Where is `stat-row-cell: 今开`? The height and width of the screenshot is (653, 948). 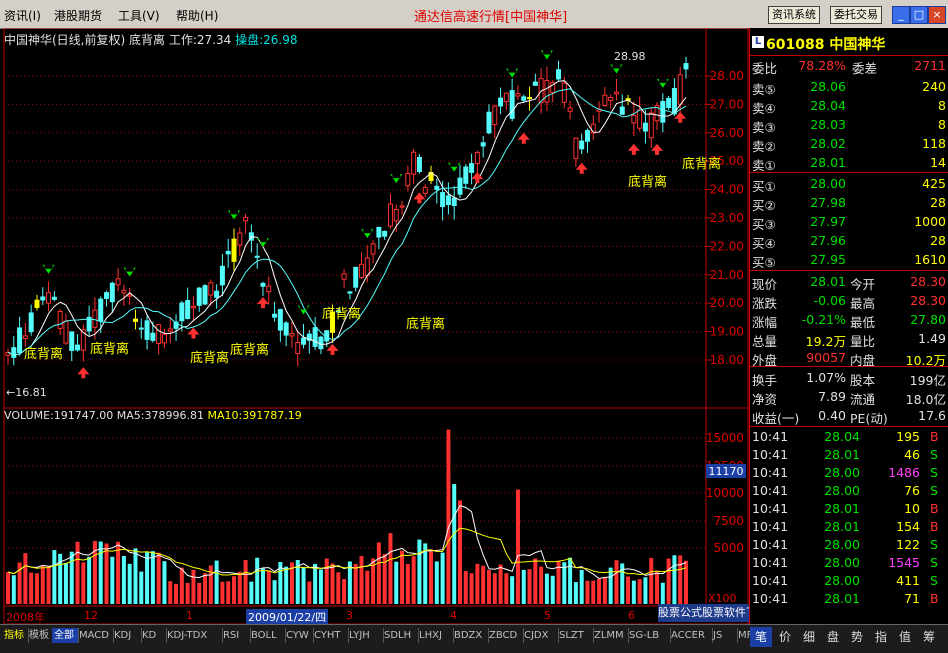 stat-row-cell: 今开 is located at coordinates (863, 284).